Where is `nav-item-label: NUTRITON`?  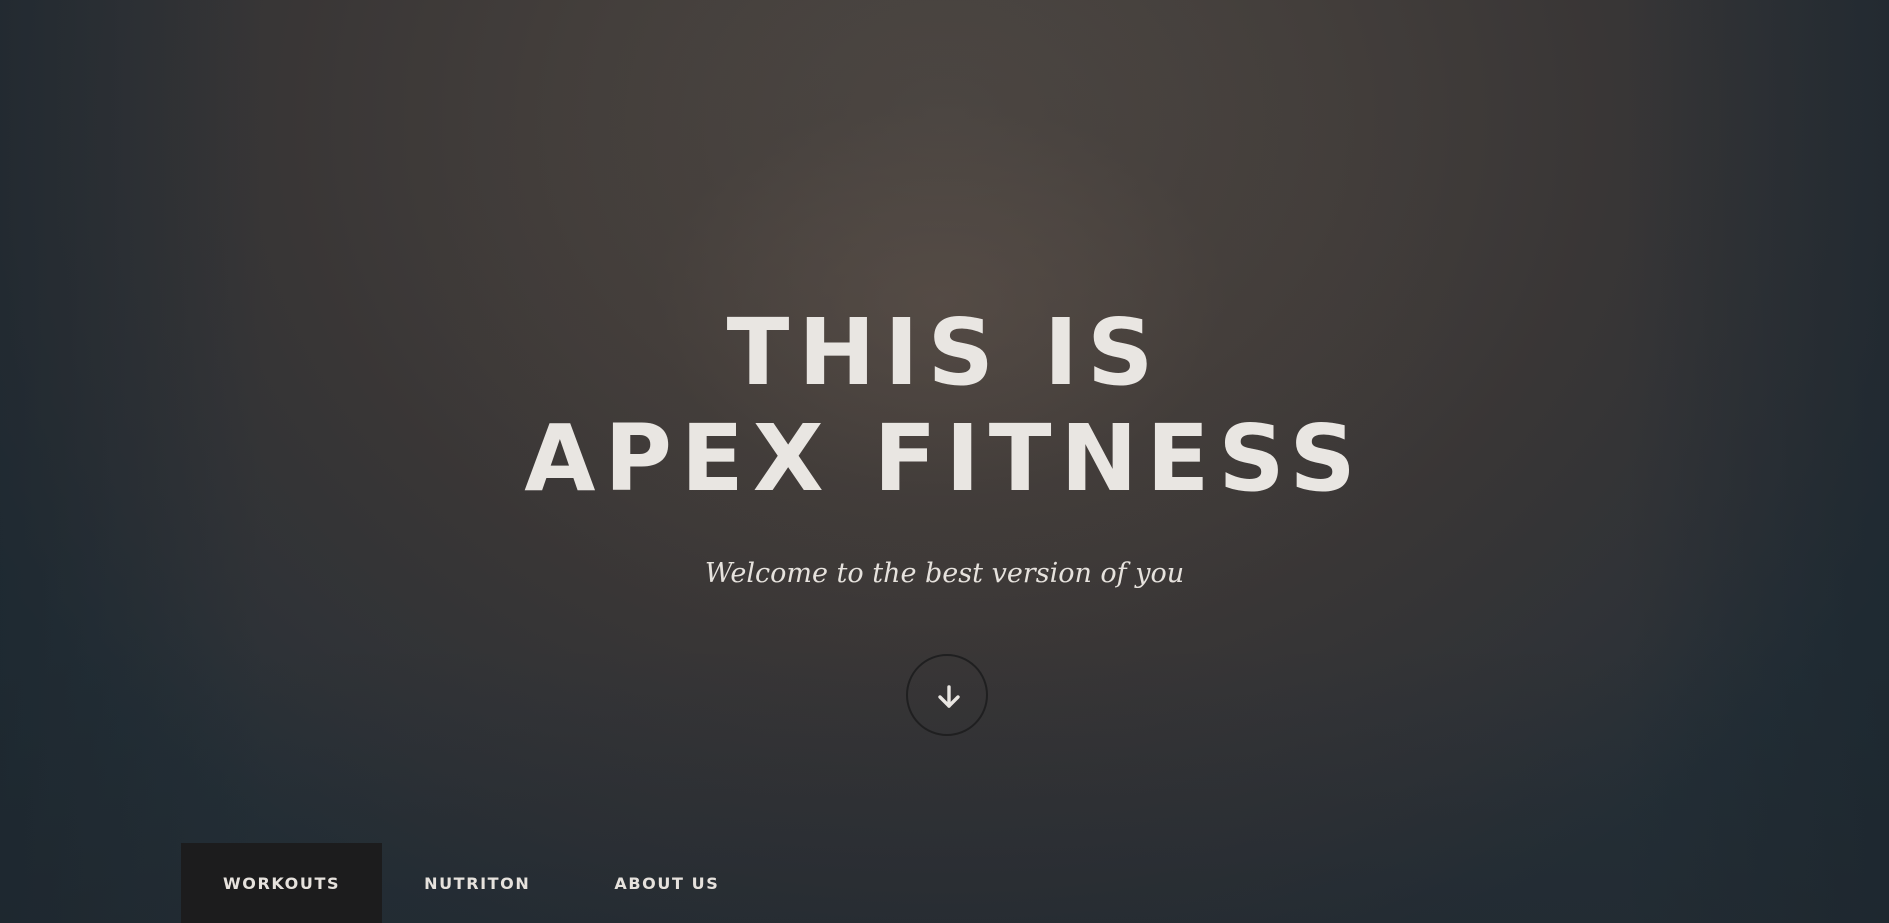
nav-item-label: NUTRITON is located at coordinates (477, 883).